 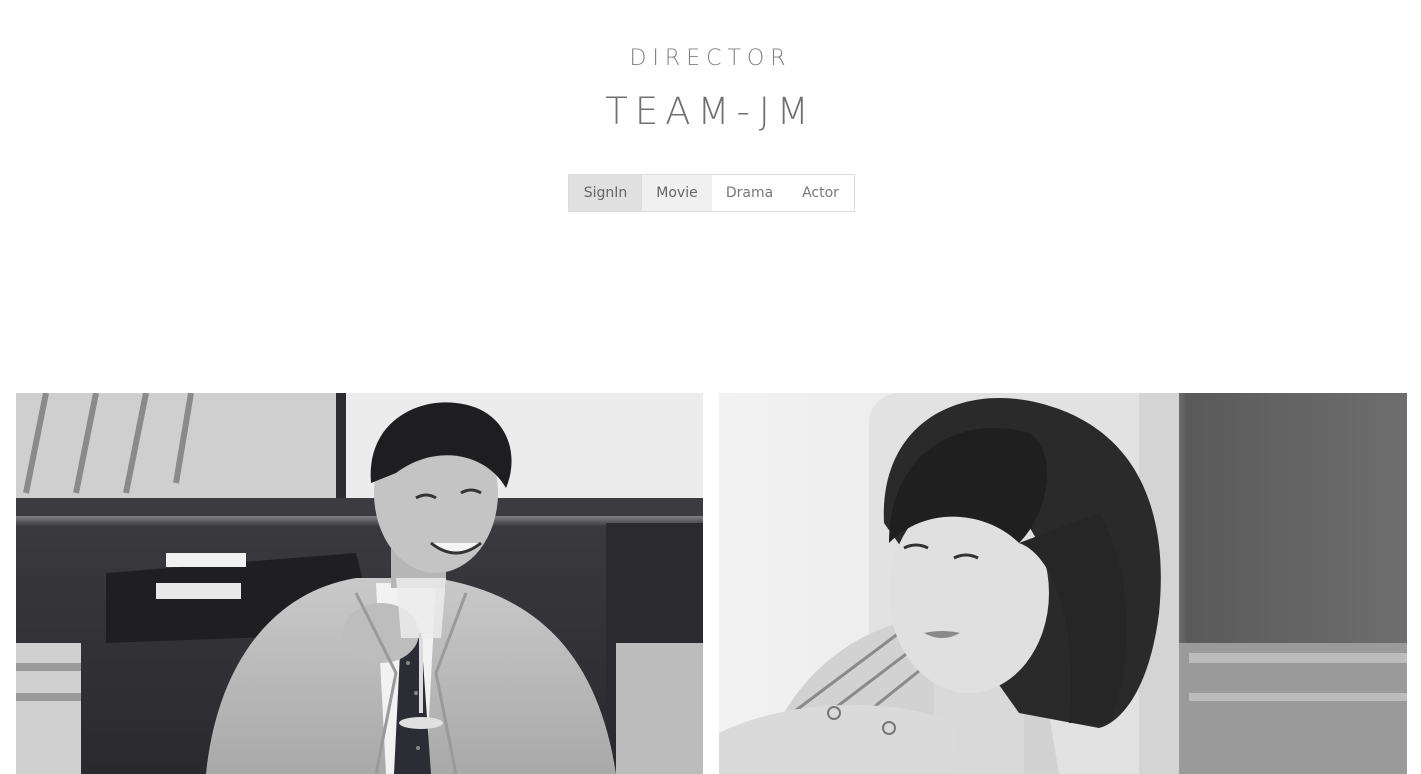 What do you see at coordinates (710, 111) in the screenshot?
I see `site-title: TEAM-JM` at bounding box center [710, 111].